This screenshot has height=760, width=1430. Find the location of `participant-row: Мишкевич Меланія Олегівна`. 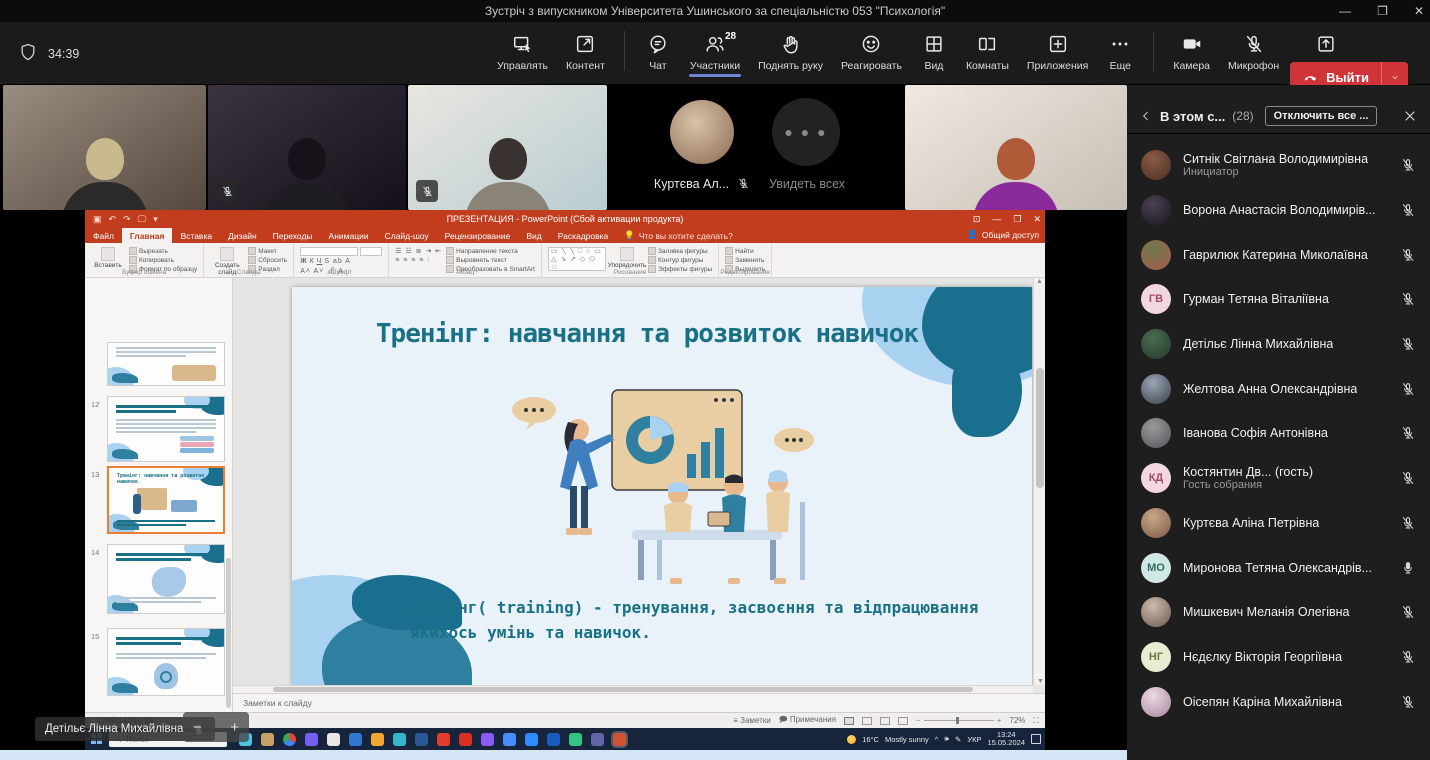

participant-row: Мишкевич Меланія Олегівна is located at coordinates (1278, 612).